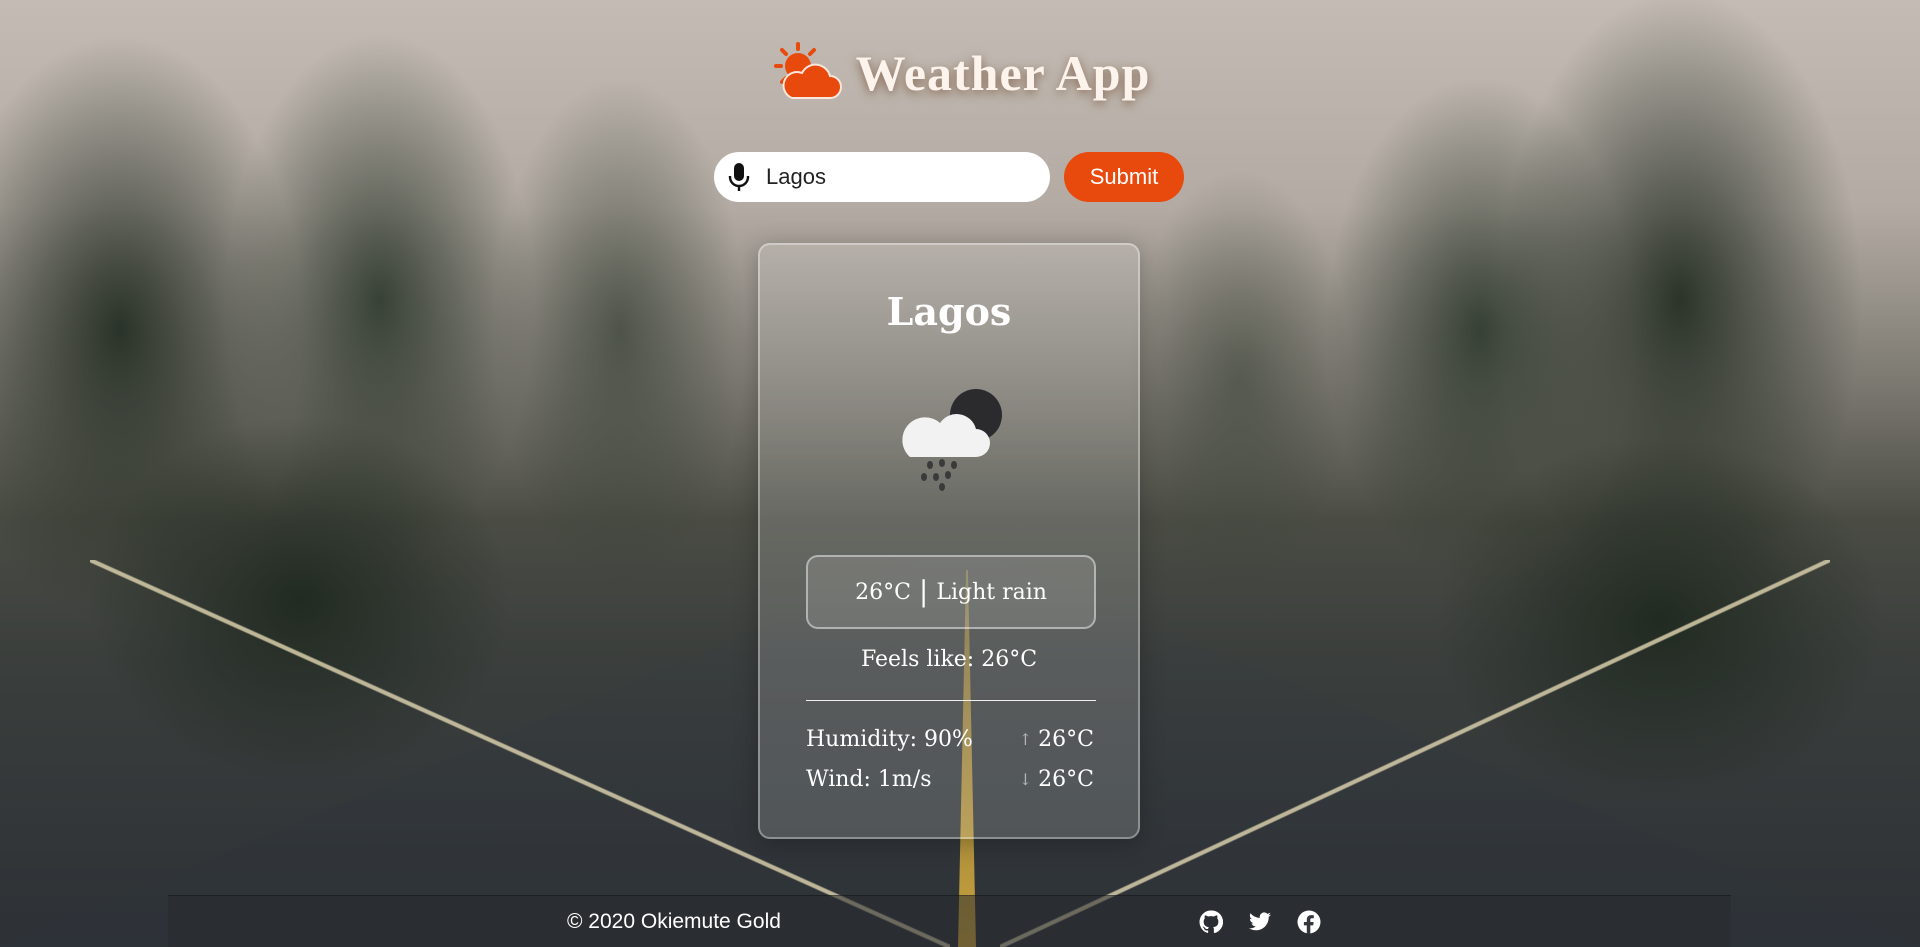  I want to click on app-header: Weather App, so click(960, 73).